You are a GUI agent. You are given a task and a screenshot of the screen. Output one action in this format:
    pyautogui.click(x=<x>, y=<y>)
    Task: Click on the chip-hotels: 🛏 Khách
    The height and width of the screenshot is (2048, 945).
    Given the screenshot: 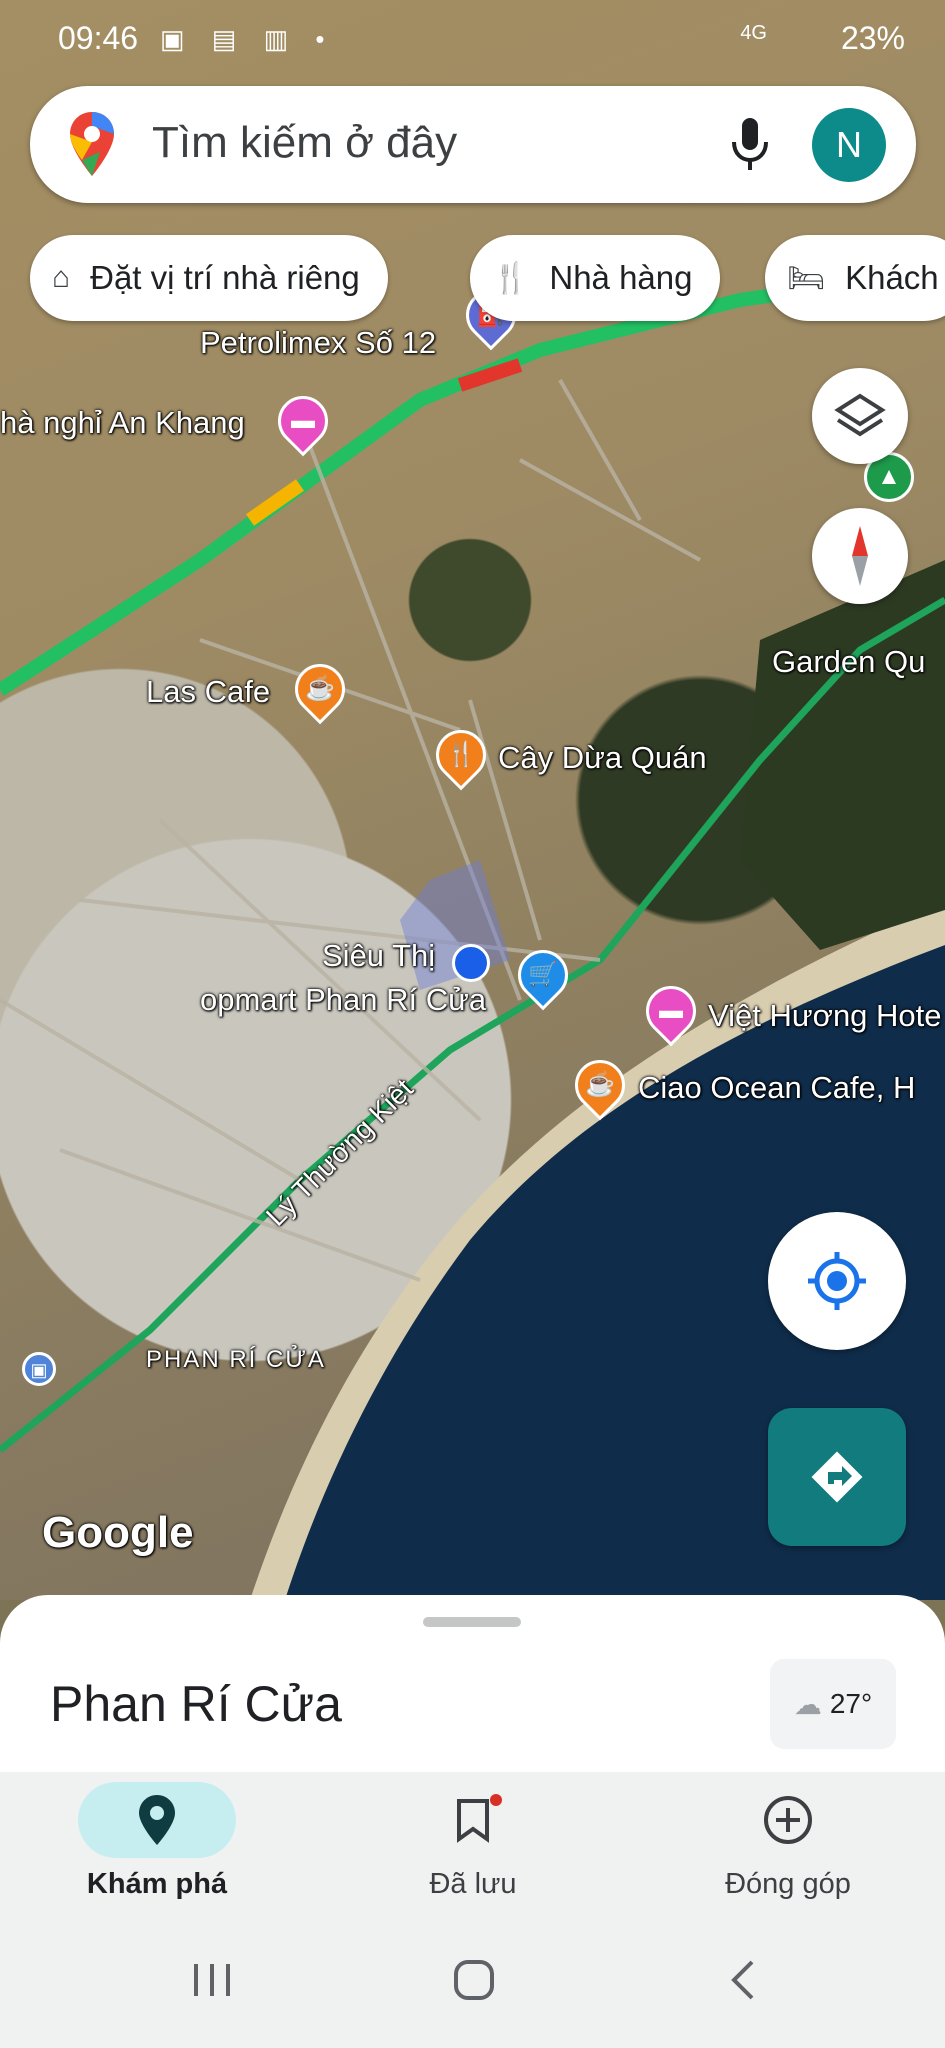 What is the action you would take?
    pyautogui.click(x=855, y=278)
    